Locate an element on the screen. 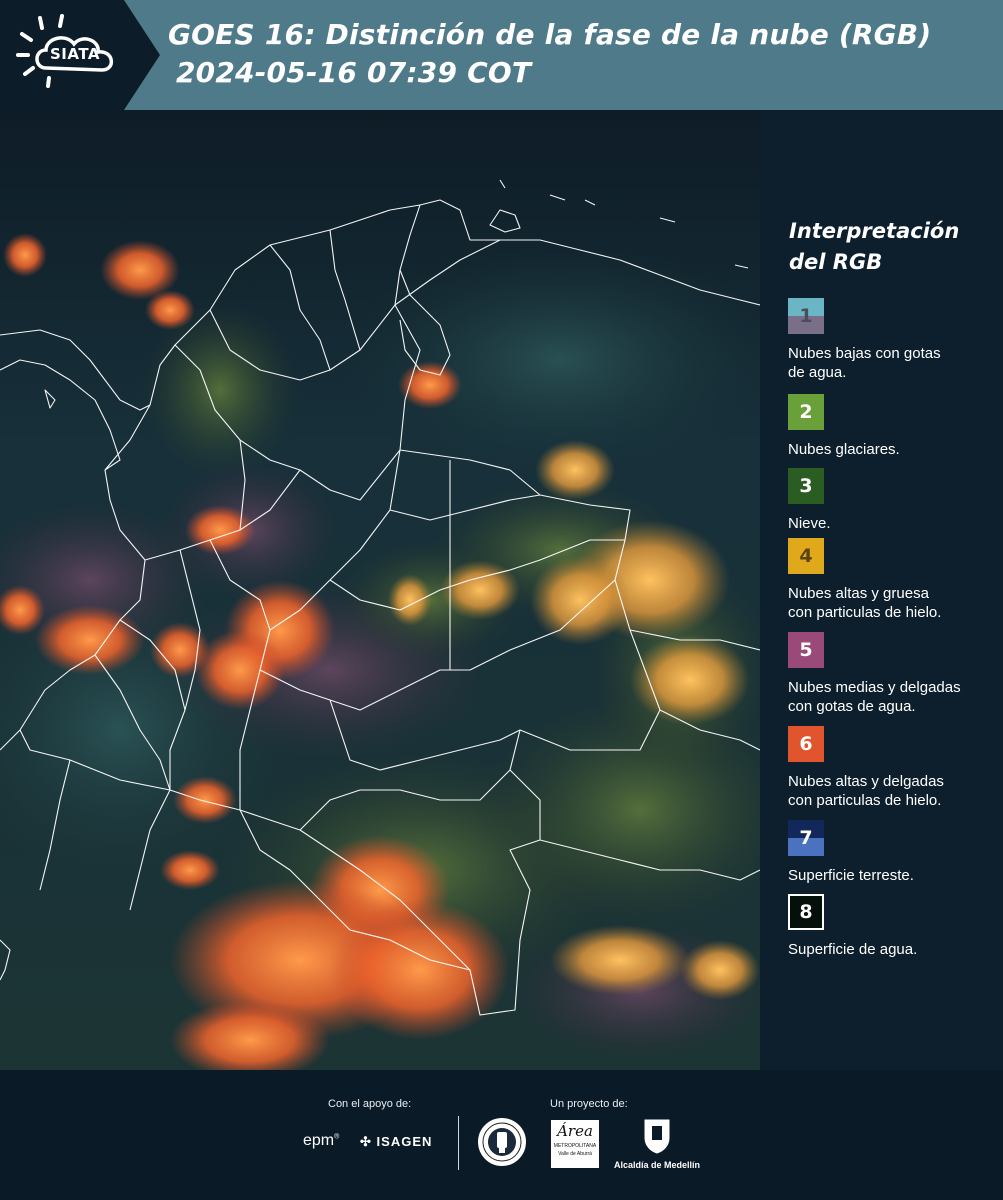 The image size is (1003, 1200). legend-label-1: Nubes bajas con gotas de agua. is located at coordinates (864, 363).